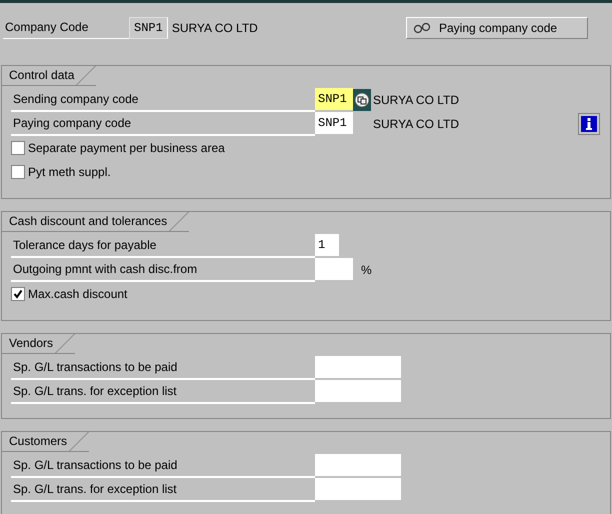  Describe the element at coordinates (366, 270) in the screenshot. I see `unit-label: %` at that location.